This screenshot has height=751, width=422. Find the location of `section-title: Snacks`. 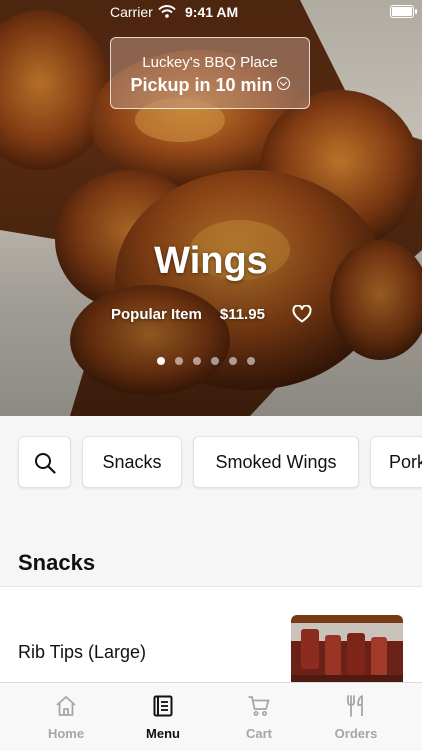

section-title: Snacks is located at coordinates (57, 562).